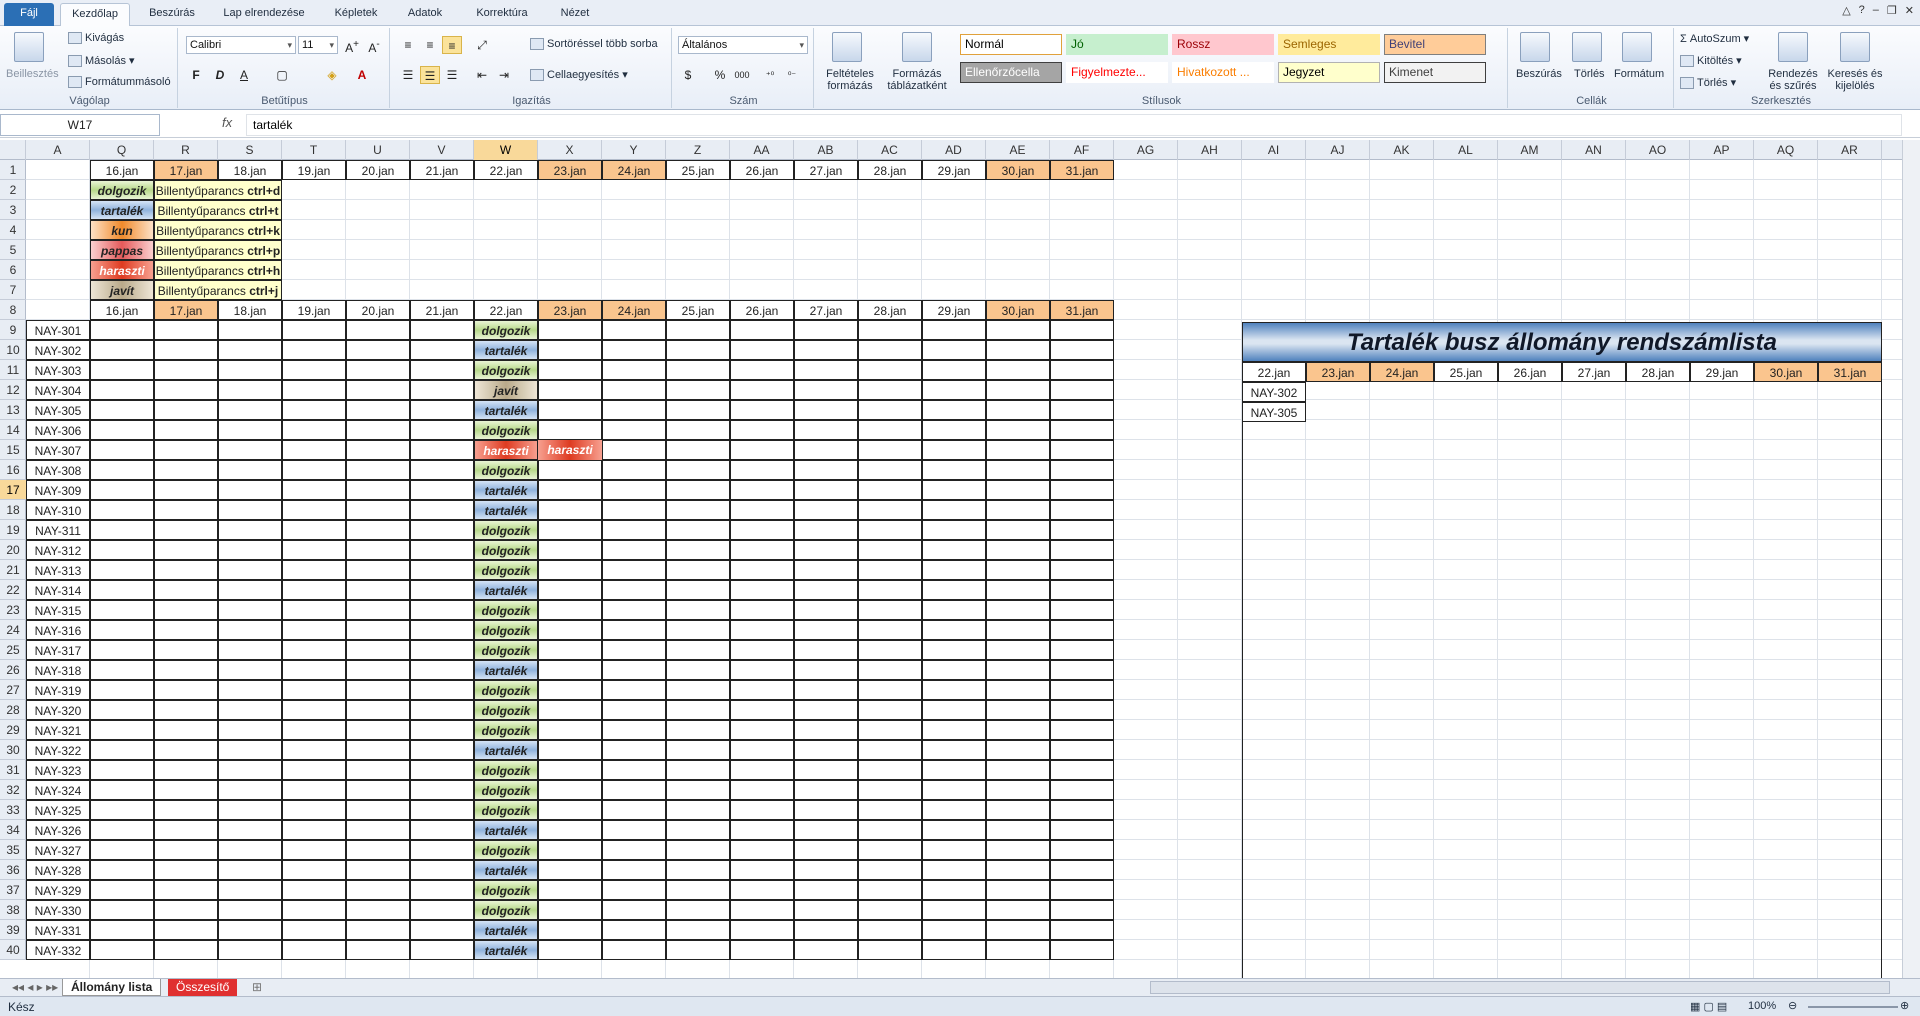  I want to click on row-header: 24, so click(13, 630).